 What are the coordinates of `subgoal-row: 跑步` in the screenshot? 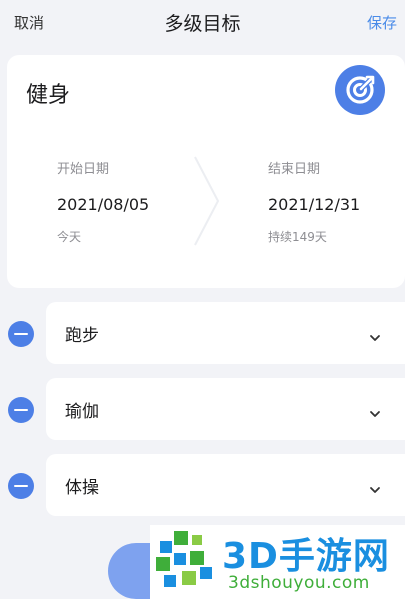 It's located at (202, 333).